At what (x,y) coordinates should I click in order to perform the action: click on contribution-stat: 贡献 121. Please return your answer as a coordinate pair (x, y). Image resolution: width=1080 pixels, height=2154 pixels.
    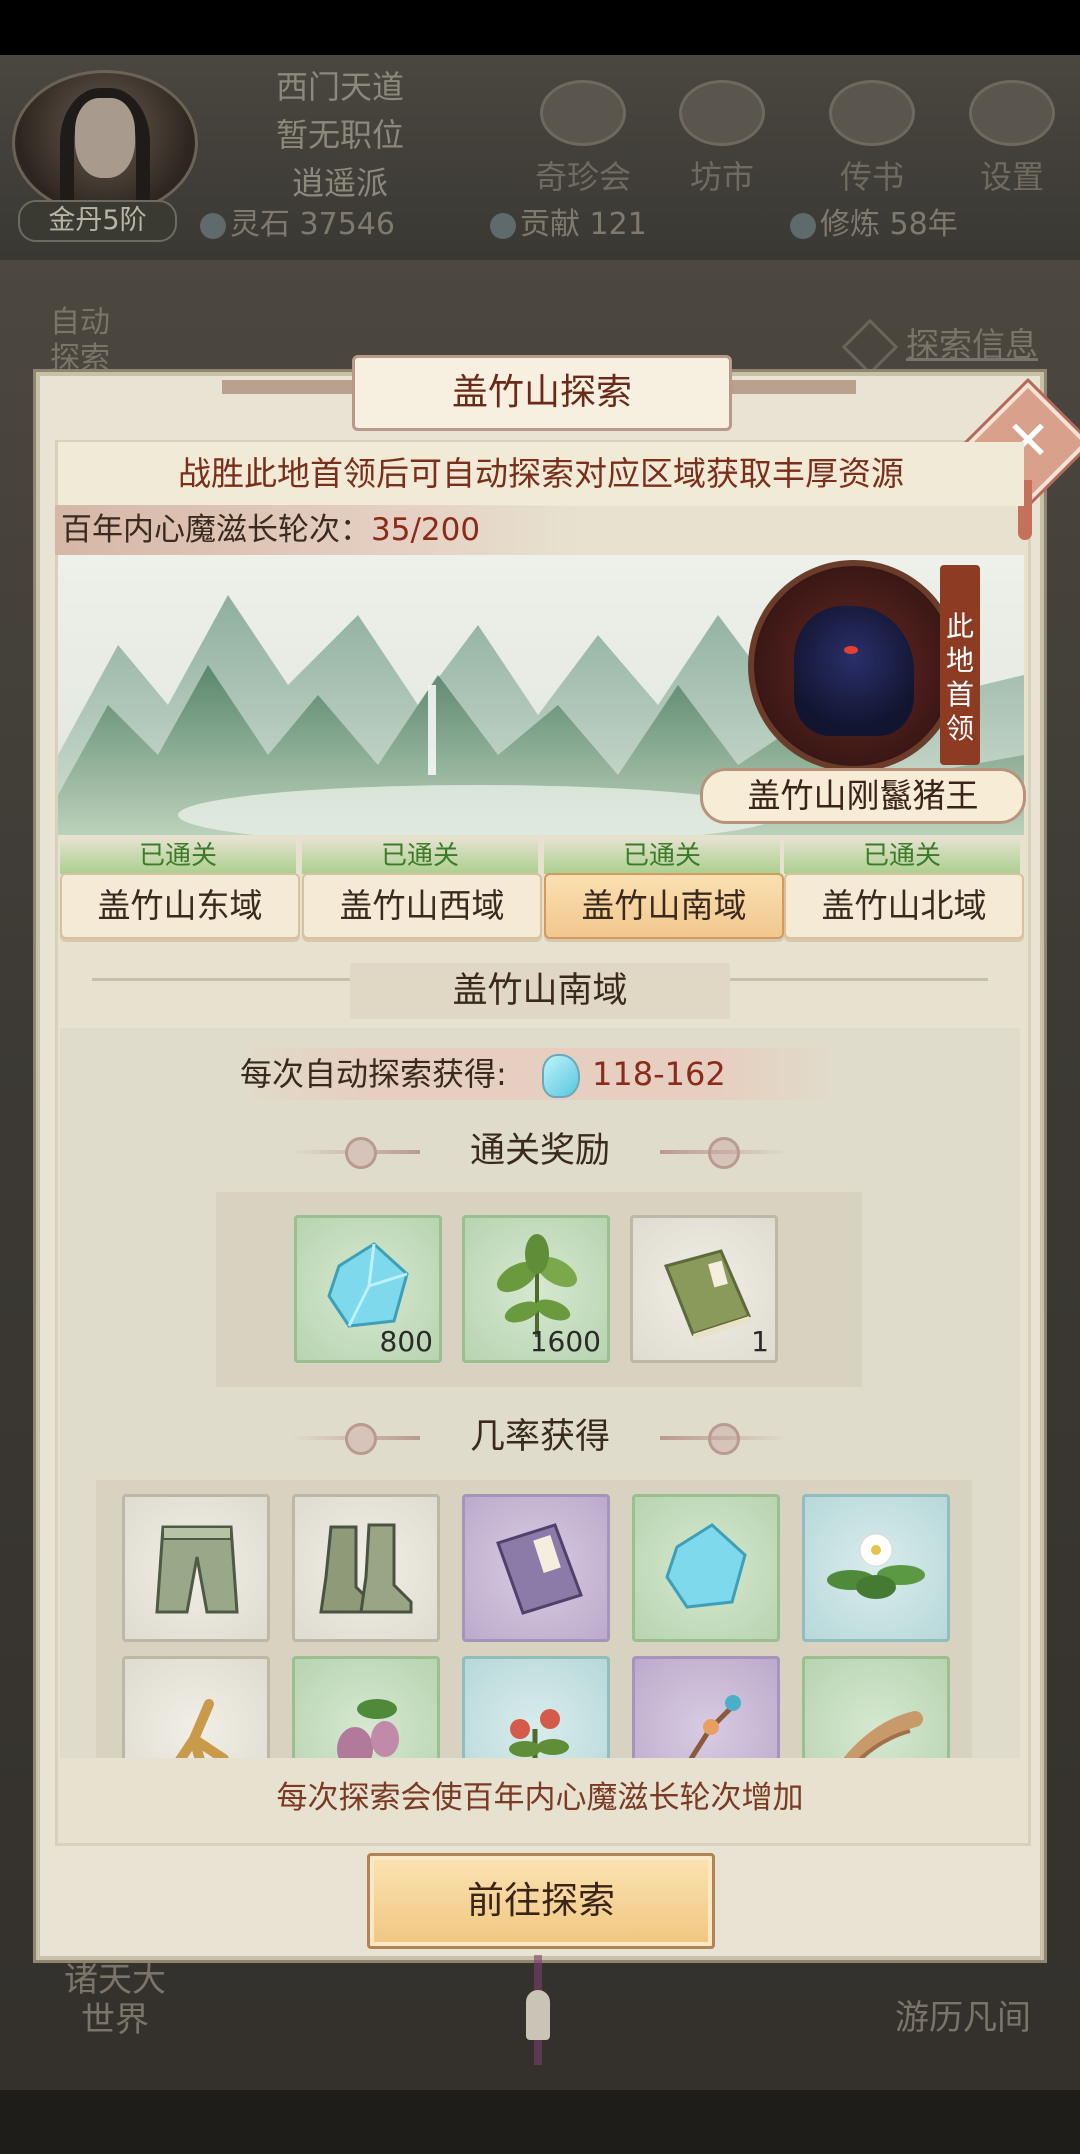
    Looking at the image, I should click on (568, 225).